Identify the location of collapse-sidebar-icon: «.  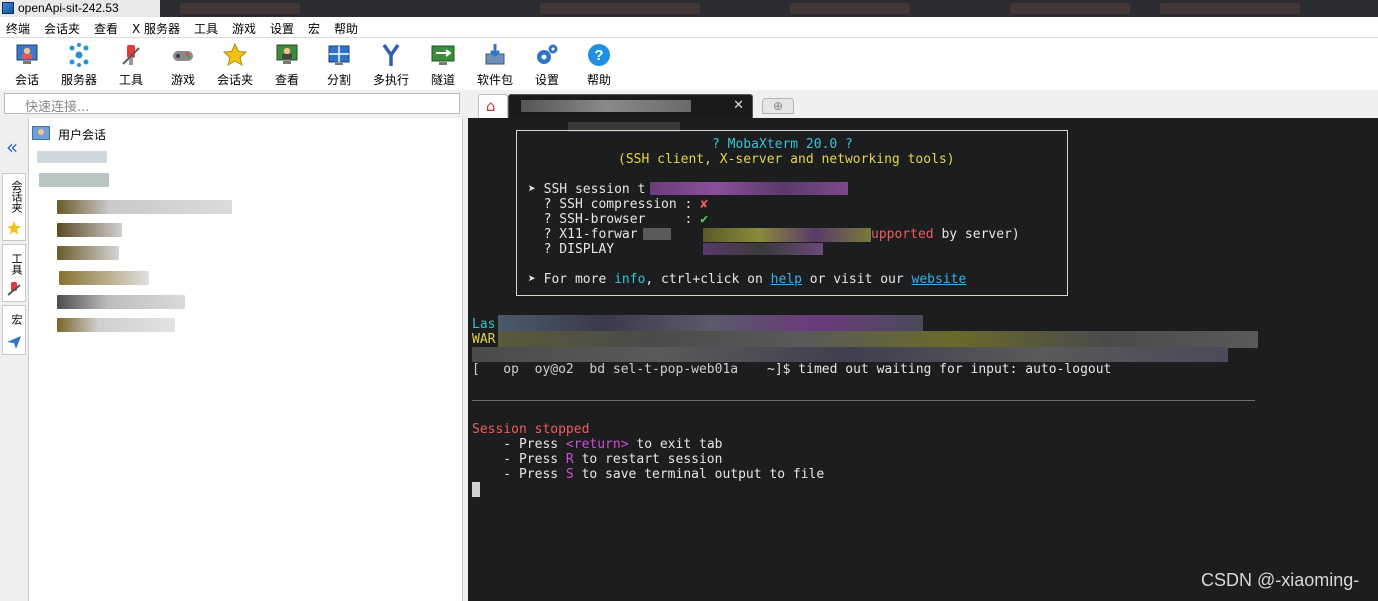
(12, 147).